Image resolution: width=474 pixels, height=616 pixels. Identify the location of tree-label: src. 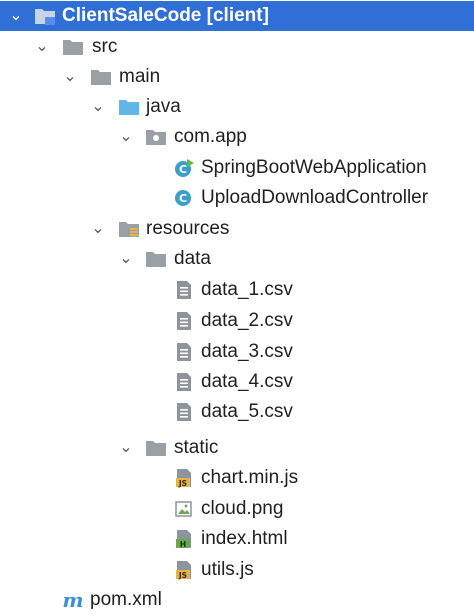
(105, 46).